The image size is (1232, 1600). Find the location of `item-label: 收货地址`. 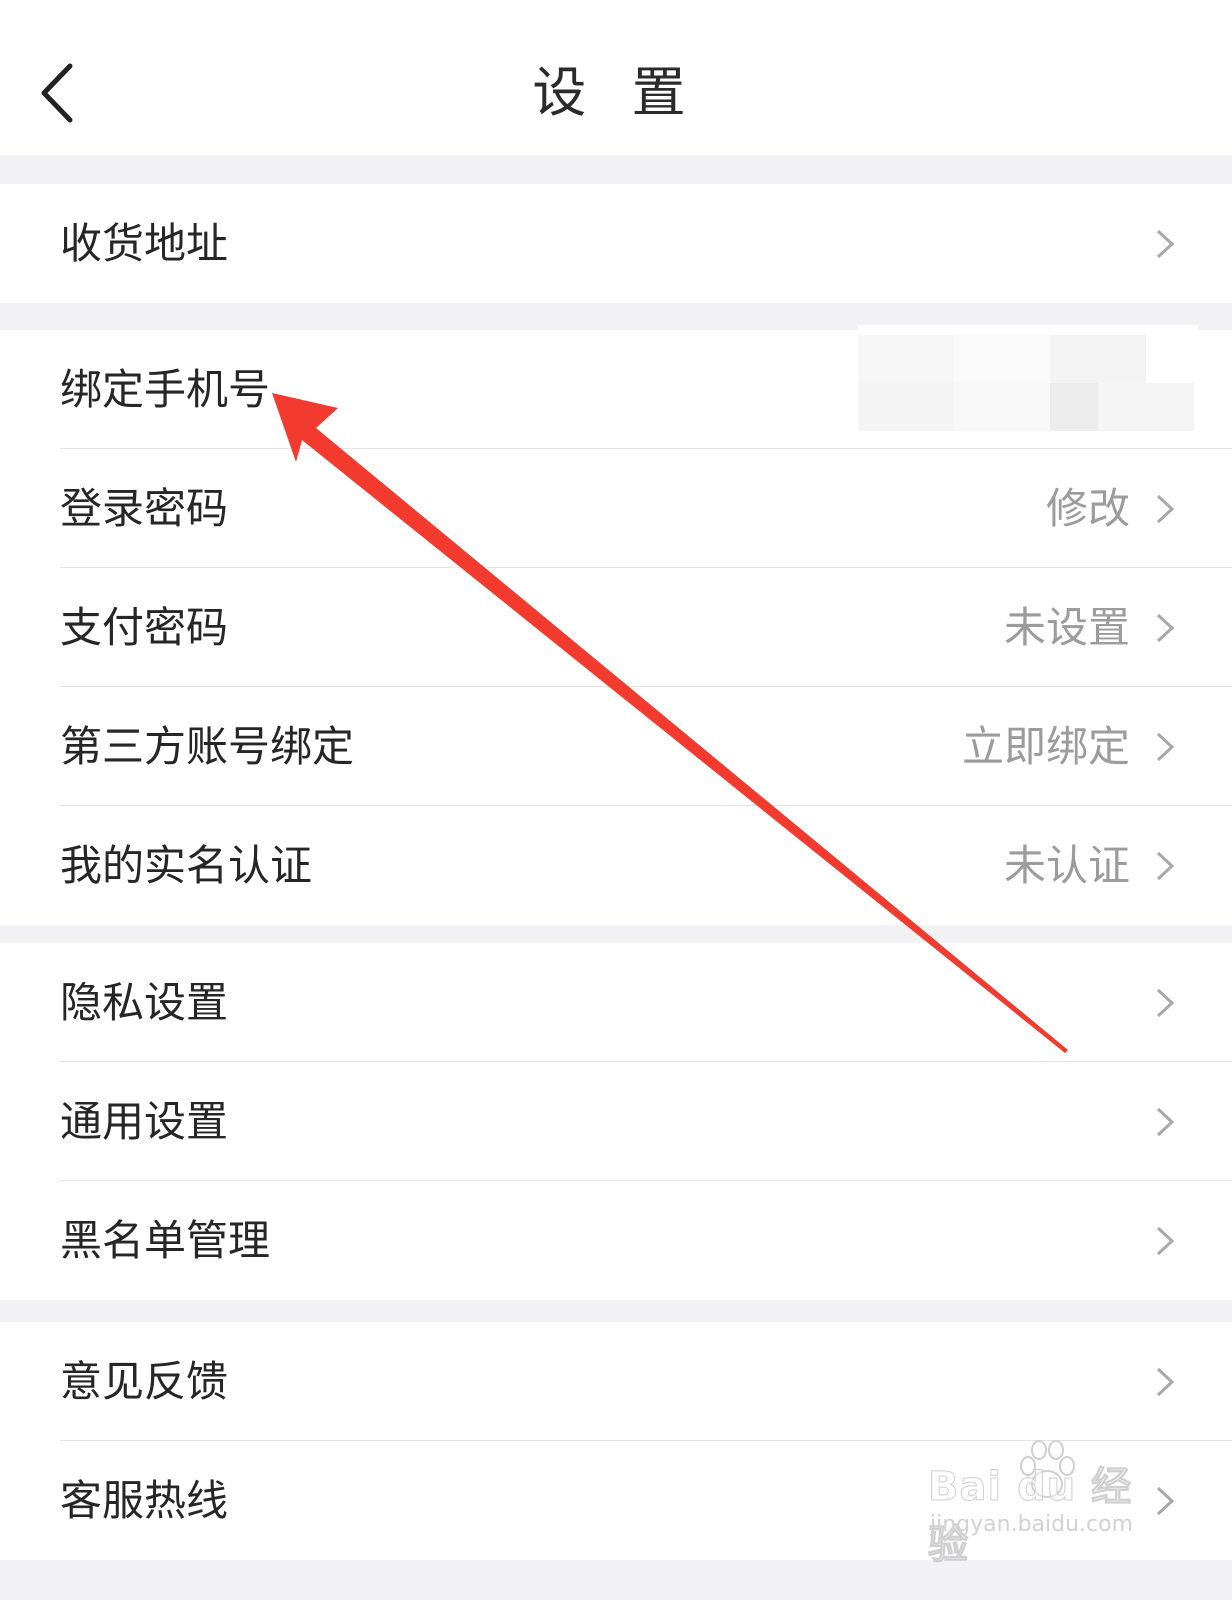

item-label: 收货地址 is located at coordinates (144, 243).